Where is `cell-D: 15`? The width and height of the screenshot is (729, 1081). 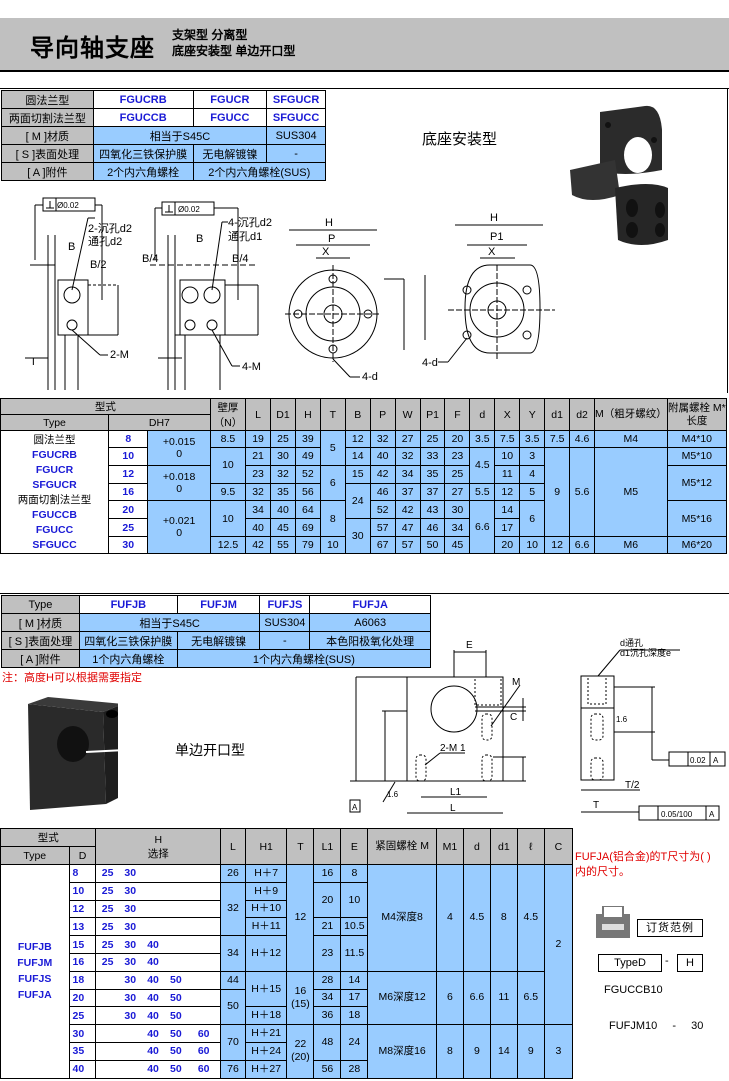 cell-D: 15 is located at coordinates (82, 944).